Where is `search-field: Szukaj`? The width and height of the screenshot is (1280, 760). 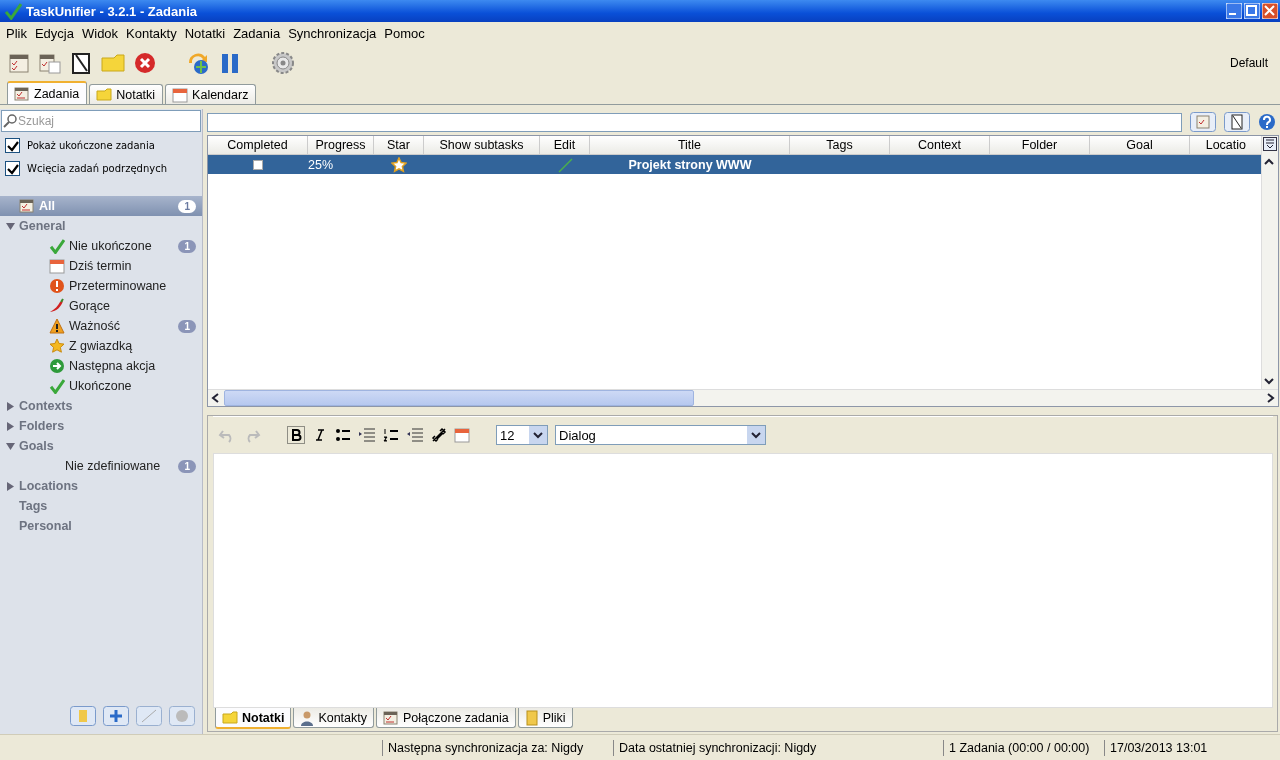 search-field: Szukaj is located at coordinates (101, 121).